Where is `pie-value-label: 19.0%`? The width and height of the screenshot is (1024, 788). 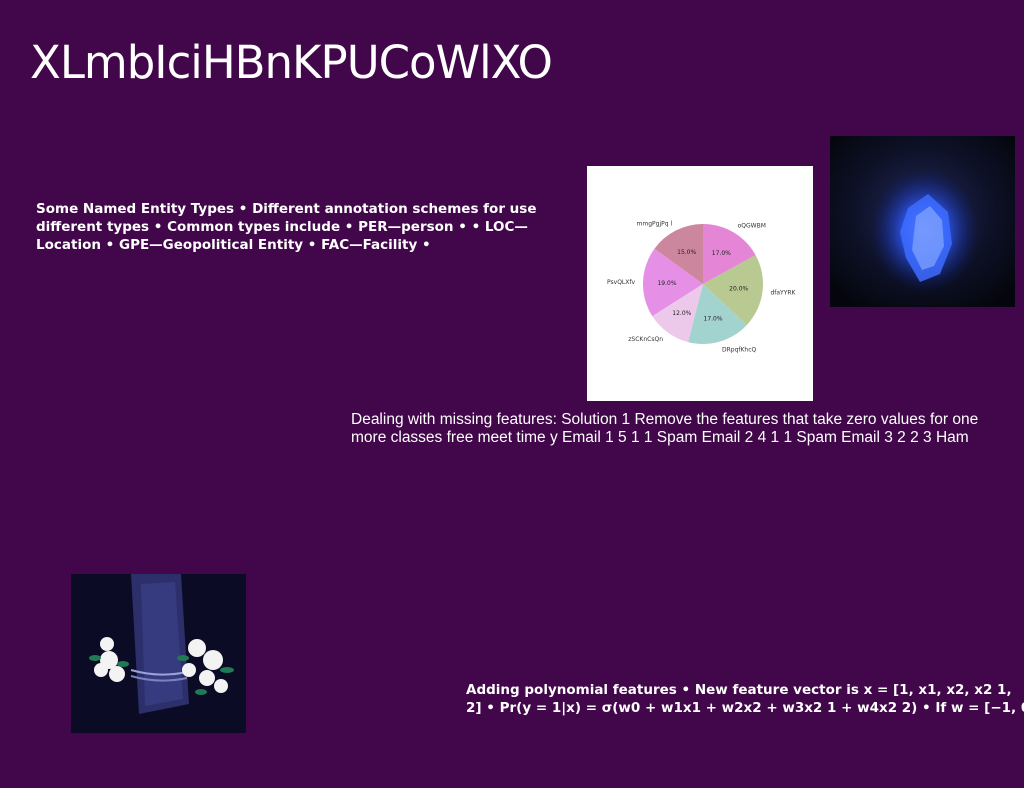
pie-value-label: 19.0% is located at coordinates (666, 283).